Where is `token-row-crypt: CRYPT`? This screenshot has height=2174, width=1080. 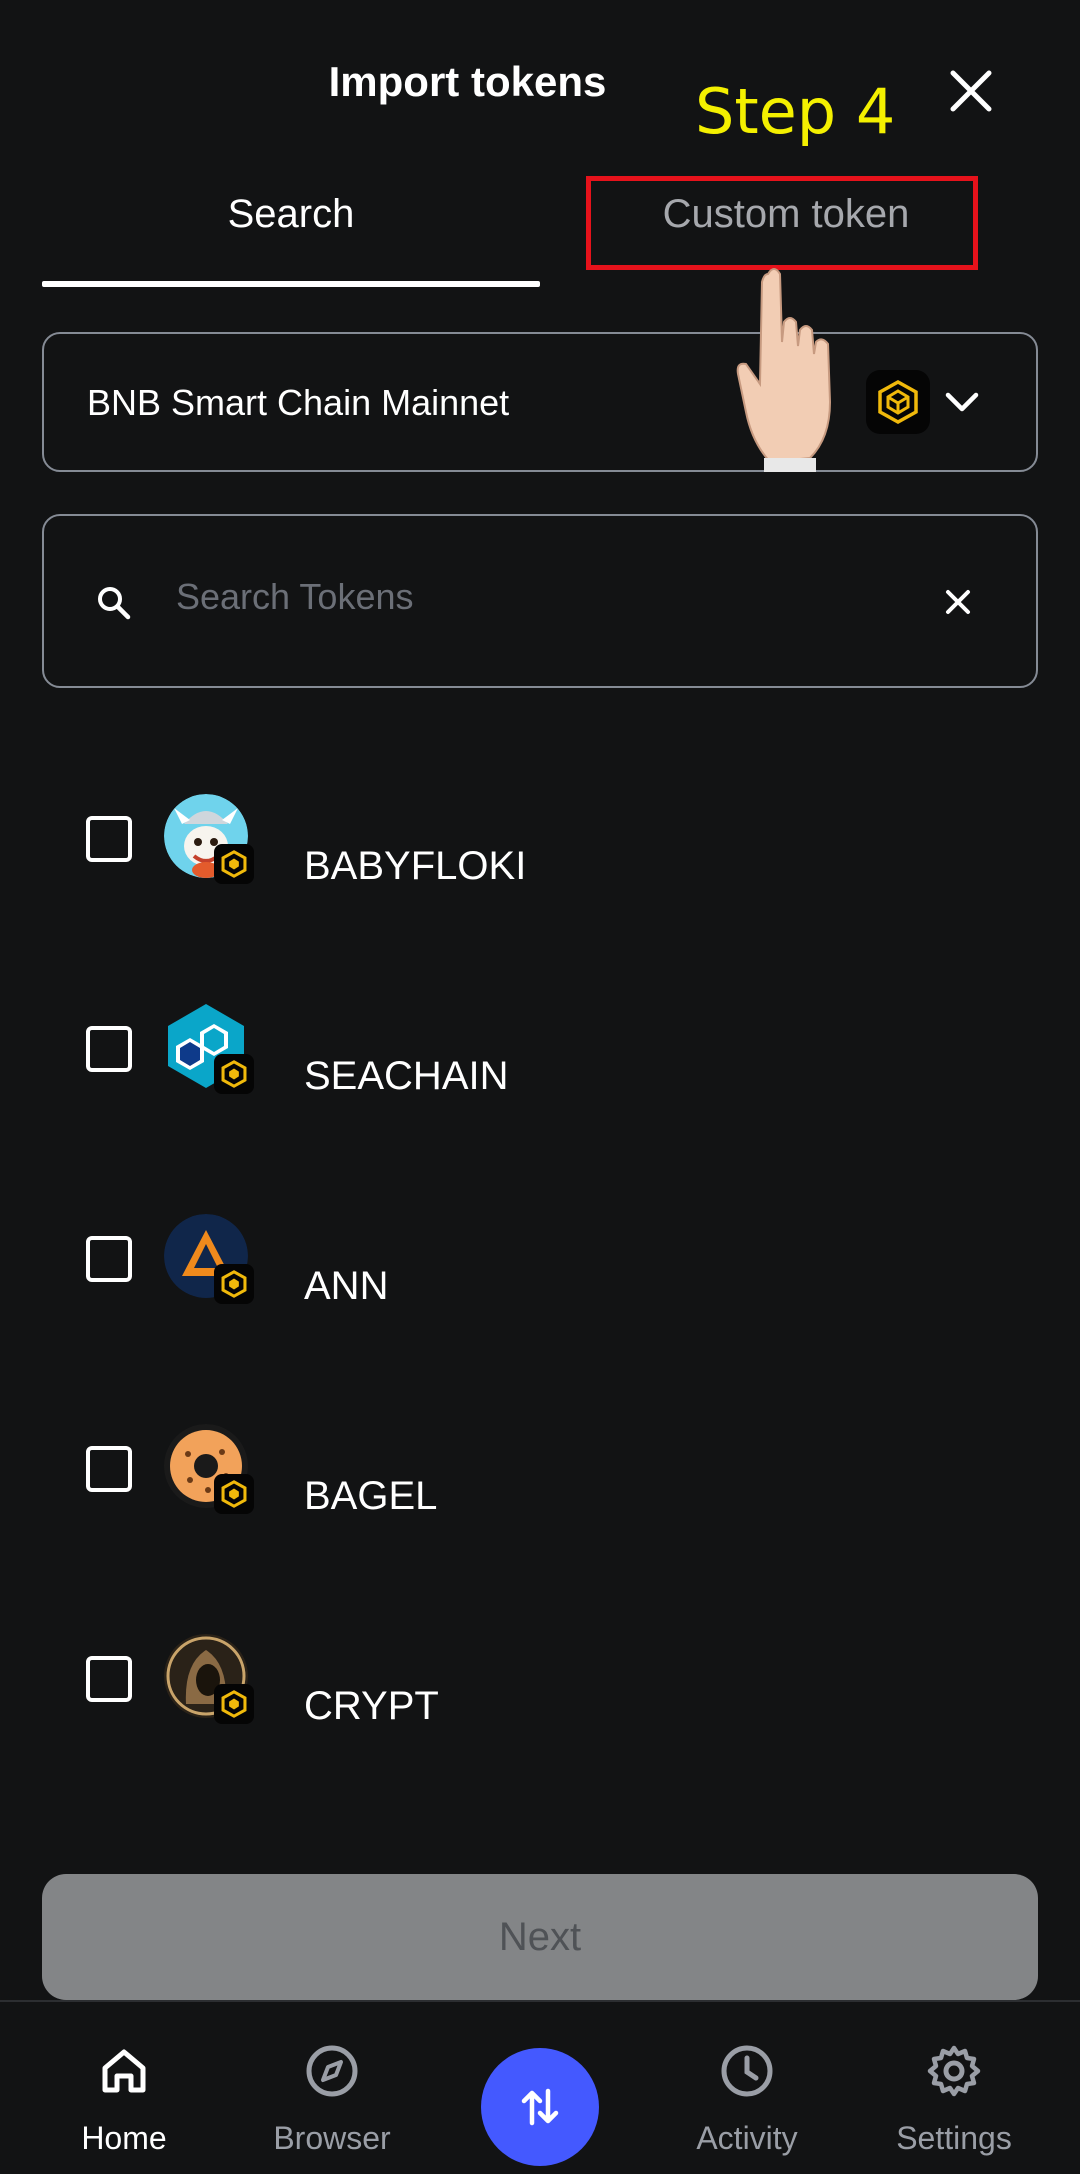
token-row-crypt: CRYPT is located at coordinates (540, 1709).